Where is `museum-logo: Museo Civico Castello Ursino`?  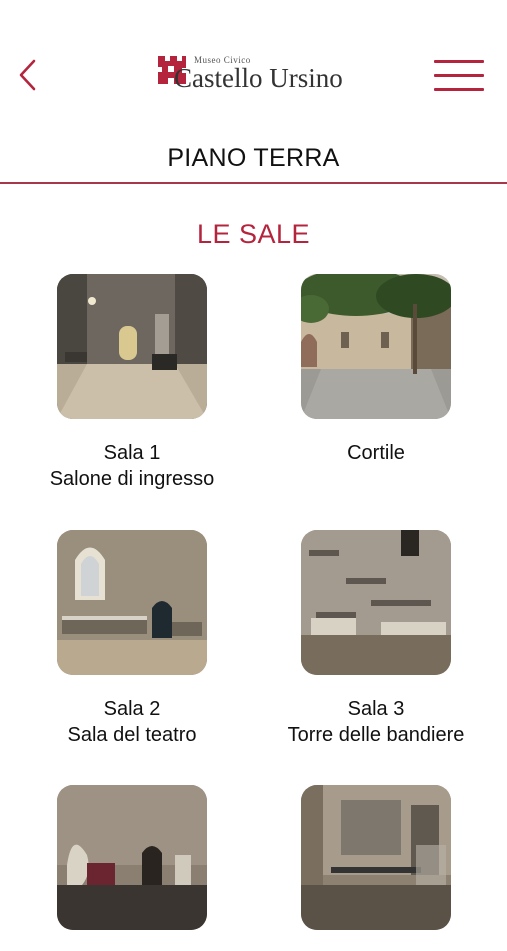
museum-logo: Museo Civico Castello Ursino is located at coordinates (256, 74).